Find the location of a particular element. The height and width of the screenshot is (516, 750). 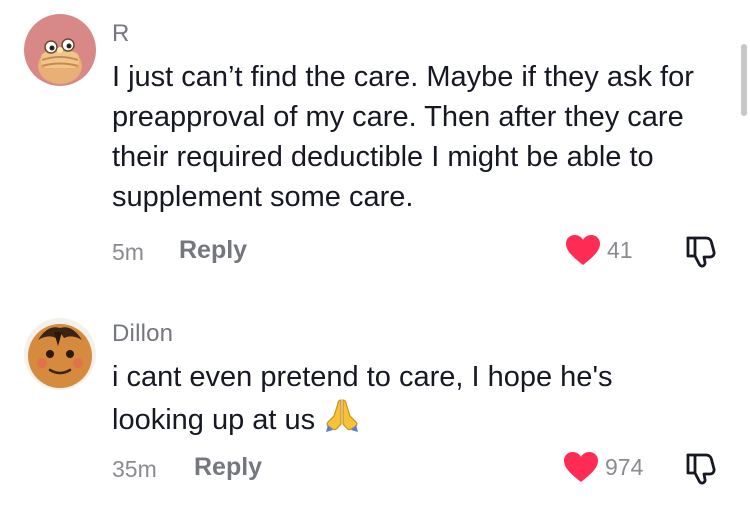

like-button: 41 is located at coordinates (599, 250).